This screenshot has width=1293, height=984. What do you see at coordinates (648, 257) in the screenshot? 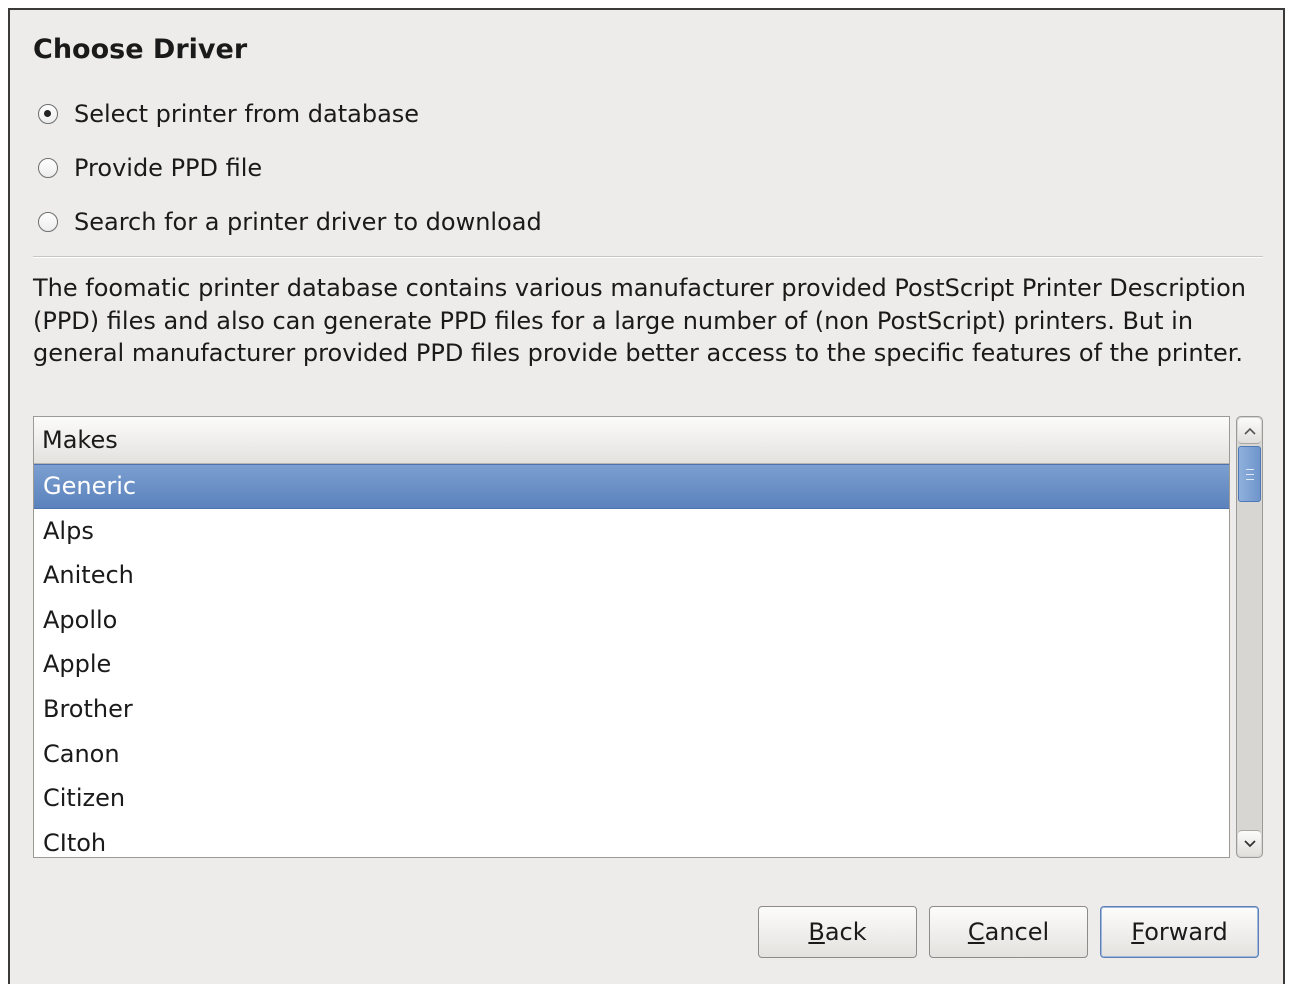
I see `separator` at bounding box center [648, 257].